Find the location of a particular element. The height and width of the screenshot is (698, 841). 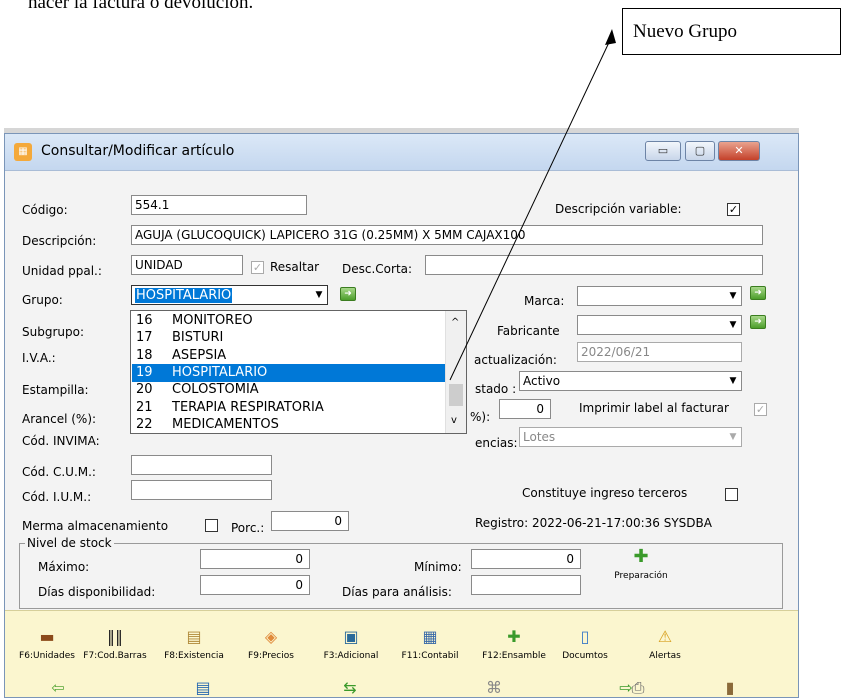

annotation-arrow is located at coordinates (532, 205).